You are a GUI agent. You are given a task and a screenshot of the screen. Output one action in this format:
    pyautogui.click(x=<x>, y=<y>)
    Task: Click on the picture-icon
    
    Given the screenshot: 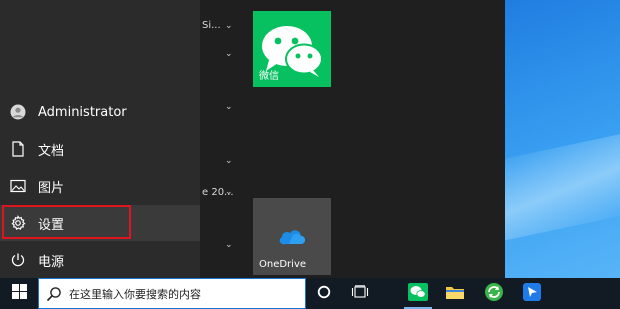 What is the action you would take?
    pyautogui.click(x=18, y=186)
    